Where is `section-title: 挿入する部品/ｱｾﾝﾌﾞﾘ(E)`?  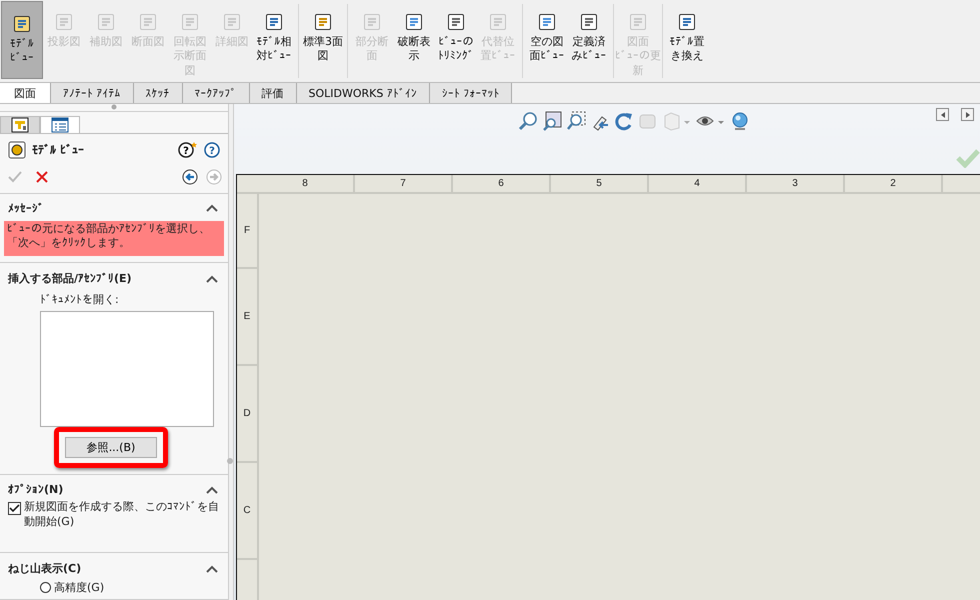
section-title: 挿入する部品/ｱｾﾝﾌﾞﾘ(E) is located at coordinates (70, 278).